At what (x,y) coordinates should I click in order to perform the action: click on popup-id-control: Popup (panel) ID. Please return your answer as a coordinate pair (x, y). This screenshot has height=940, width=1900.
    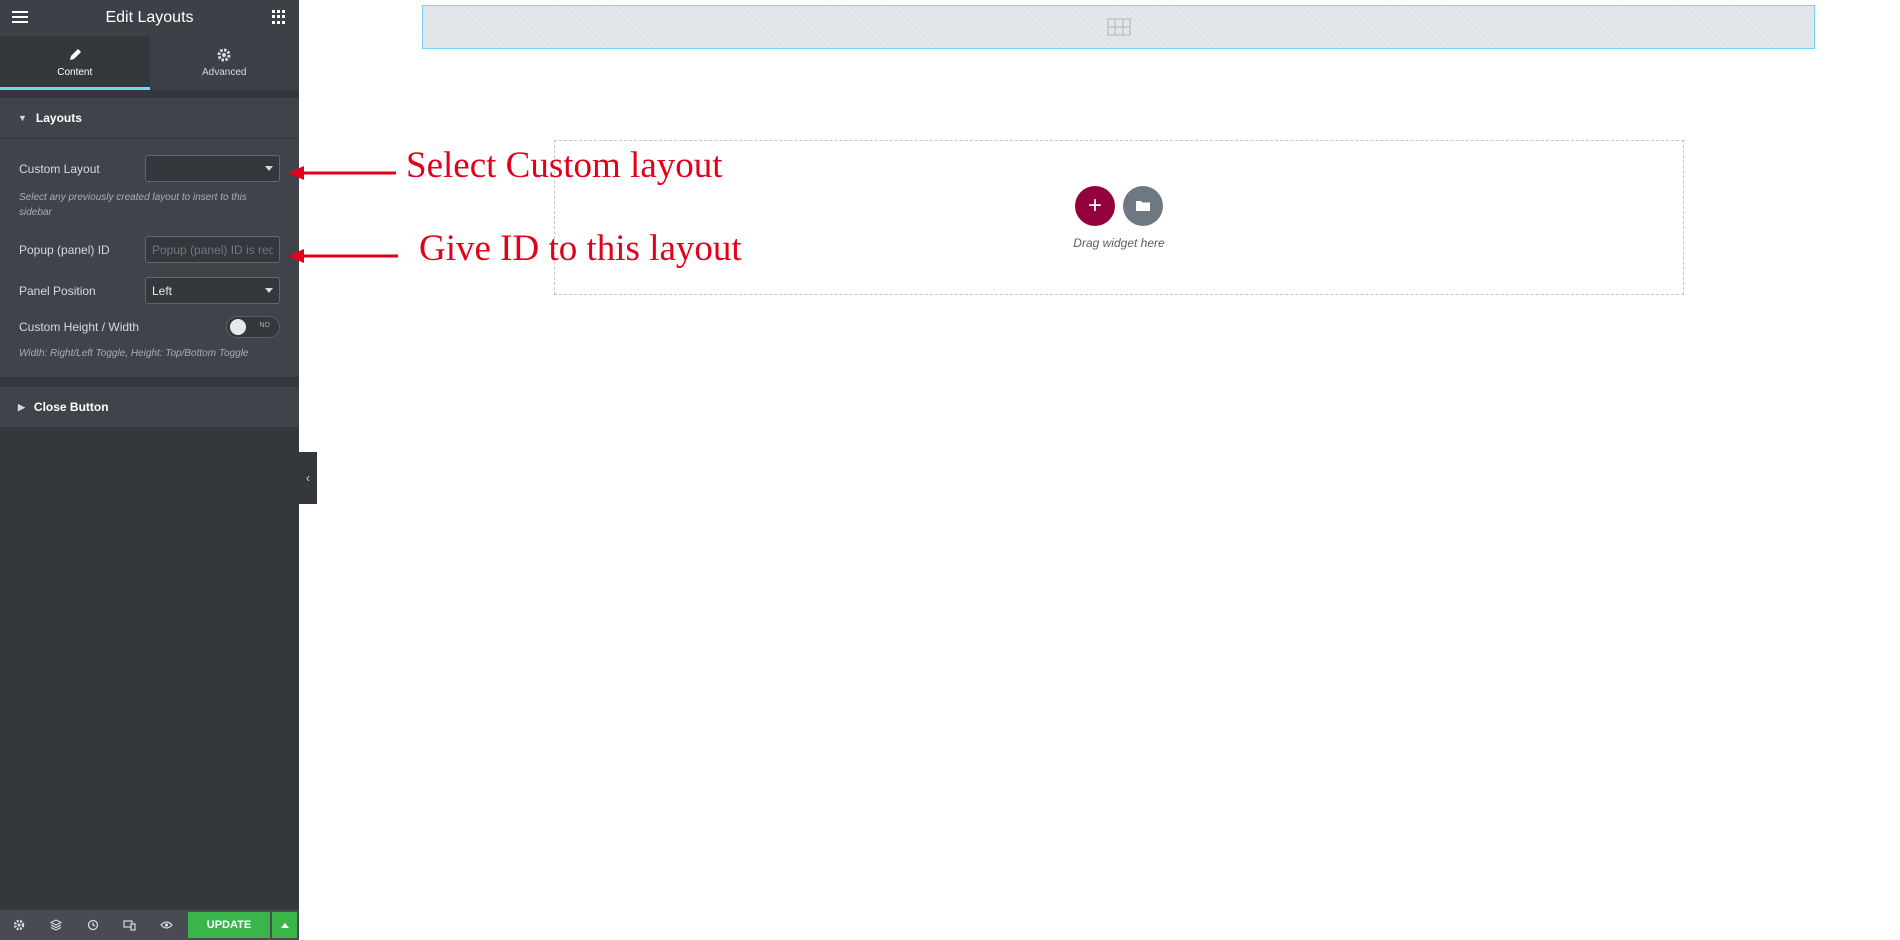
    Looking at the image, I should click on (149, 249).